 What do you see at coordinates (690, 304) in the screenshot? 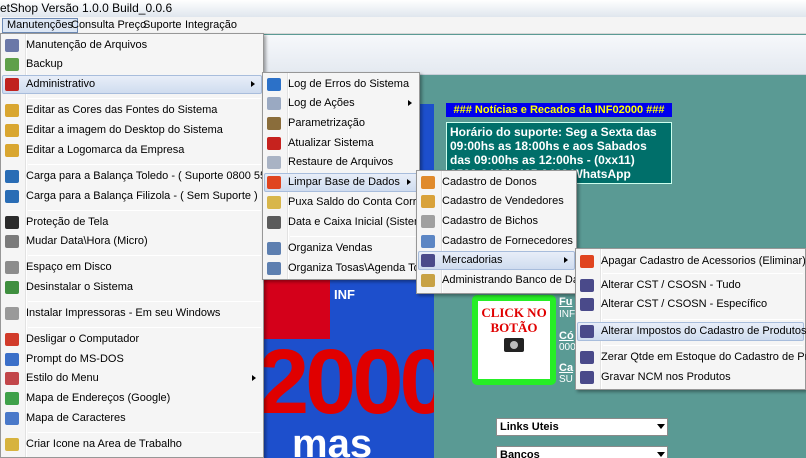
I see `menu-item-alterar-cst-csosn-especifico: Alterar CST / CSOSN - Específico` at bounding box center [690, 304].